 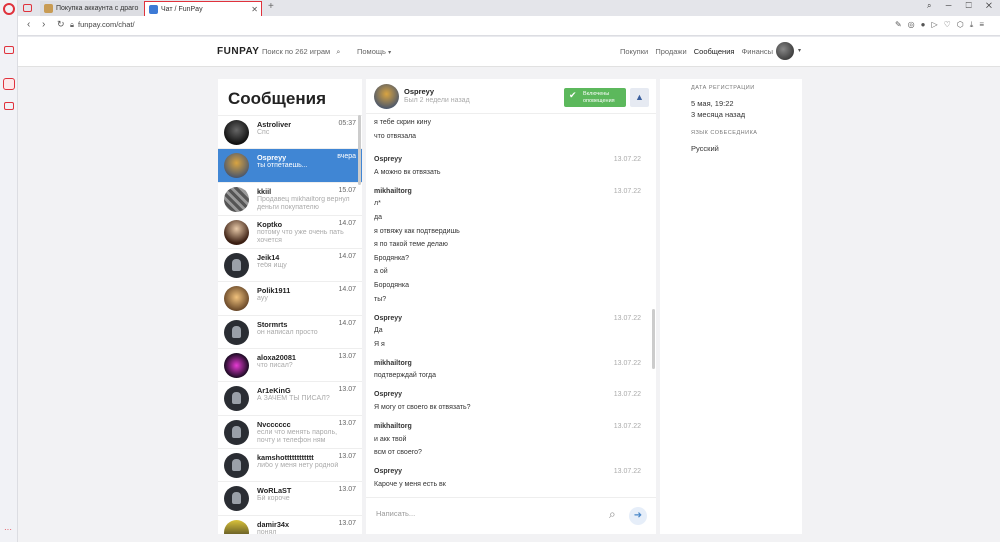 What do you see at coordinates (634, 51) in the screenshot?
I see `nav-purchases: Покупки` at bounding box center [634, 51].